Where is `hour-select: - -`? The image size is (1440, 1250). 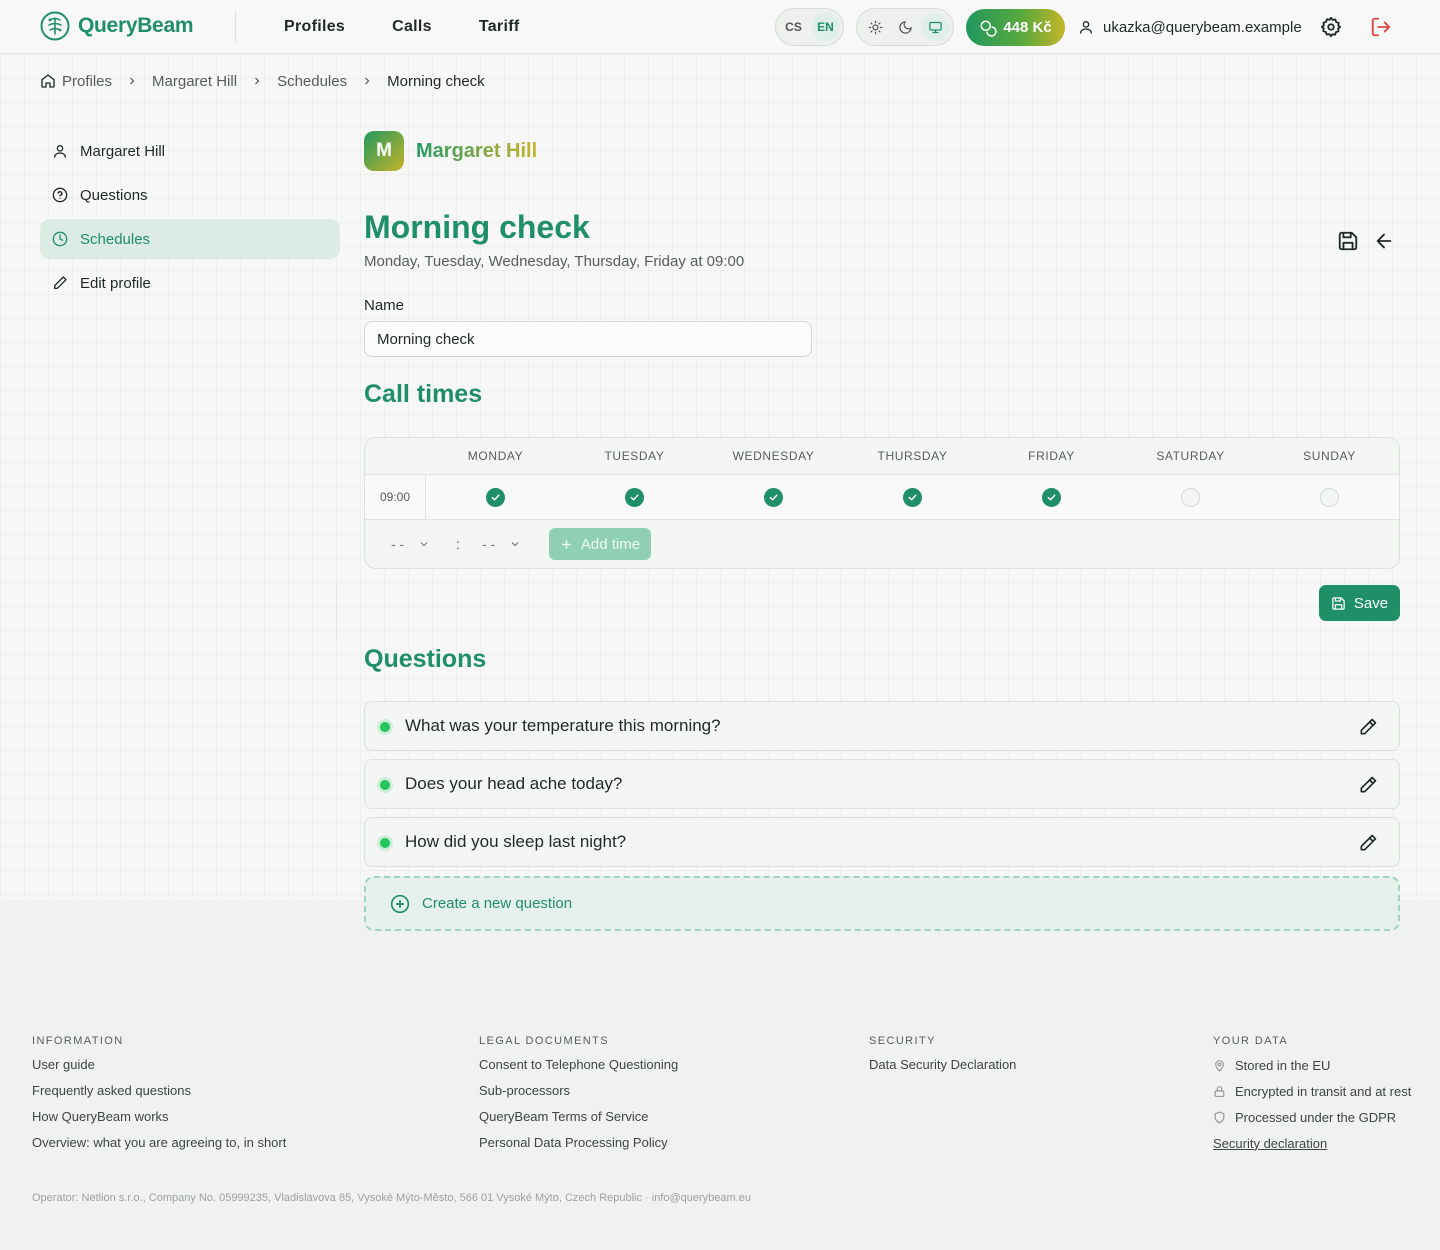
hour-select: - - is located at coordinates (410, 544).